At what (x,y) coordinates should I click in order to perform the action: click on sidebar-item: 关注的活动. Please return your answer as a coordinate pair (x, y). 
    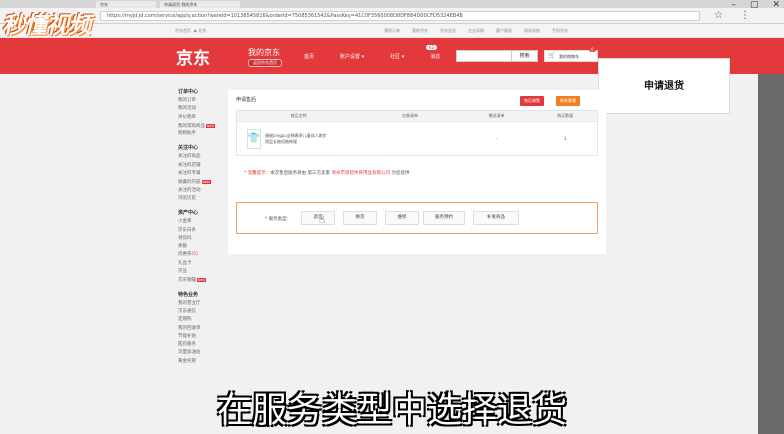
    Looking at the image, I should click on (203, 191).